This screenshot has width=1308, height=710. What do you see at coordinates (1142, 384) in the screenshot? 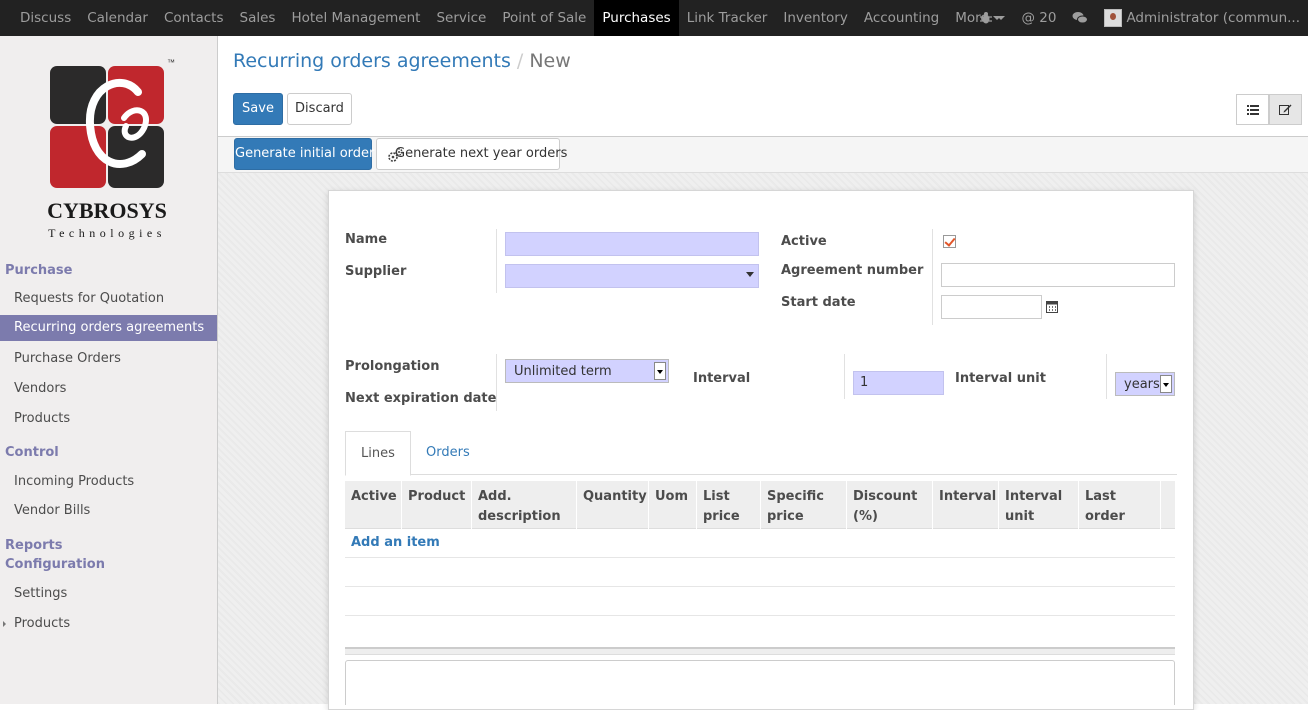
I see `interval-unit-value: years` at bounding box center [1142, 384].